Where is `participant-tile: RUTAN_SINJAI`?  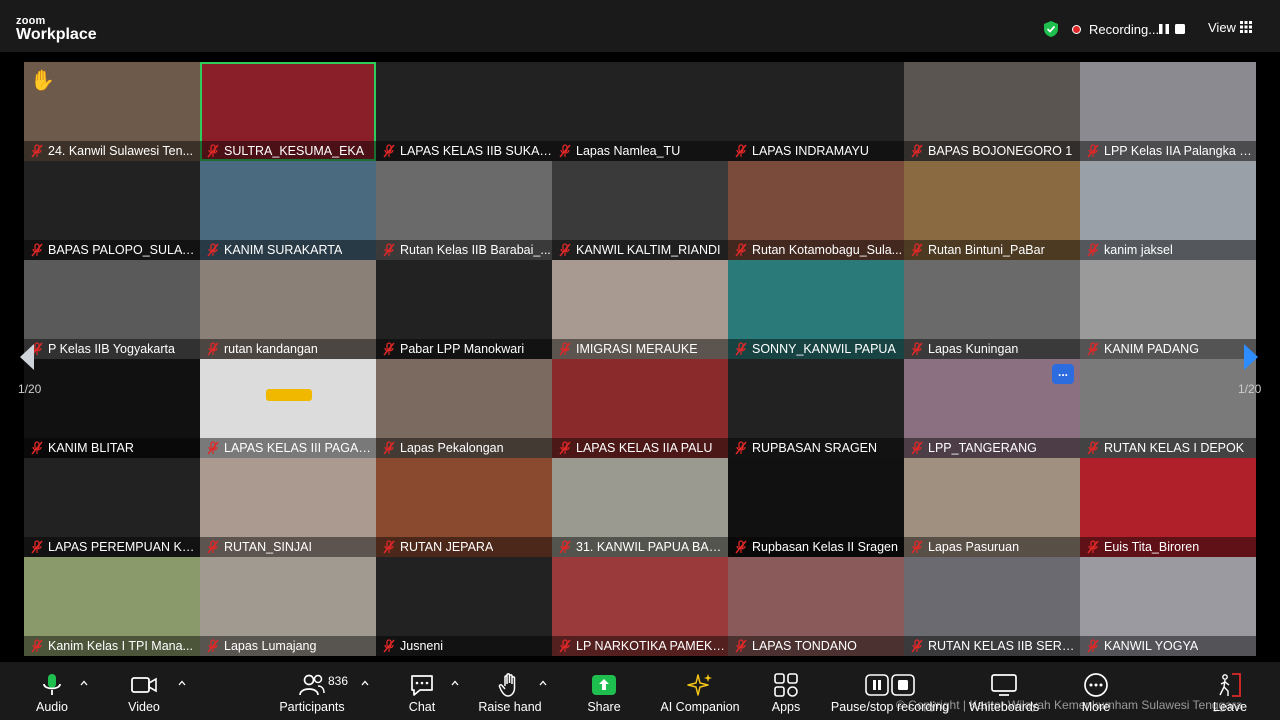 participant-tile: RUTAN_SINJAI is located at coordinates (288, 507).